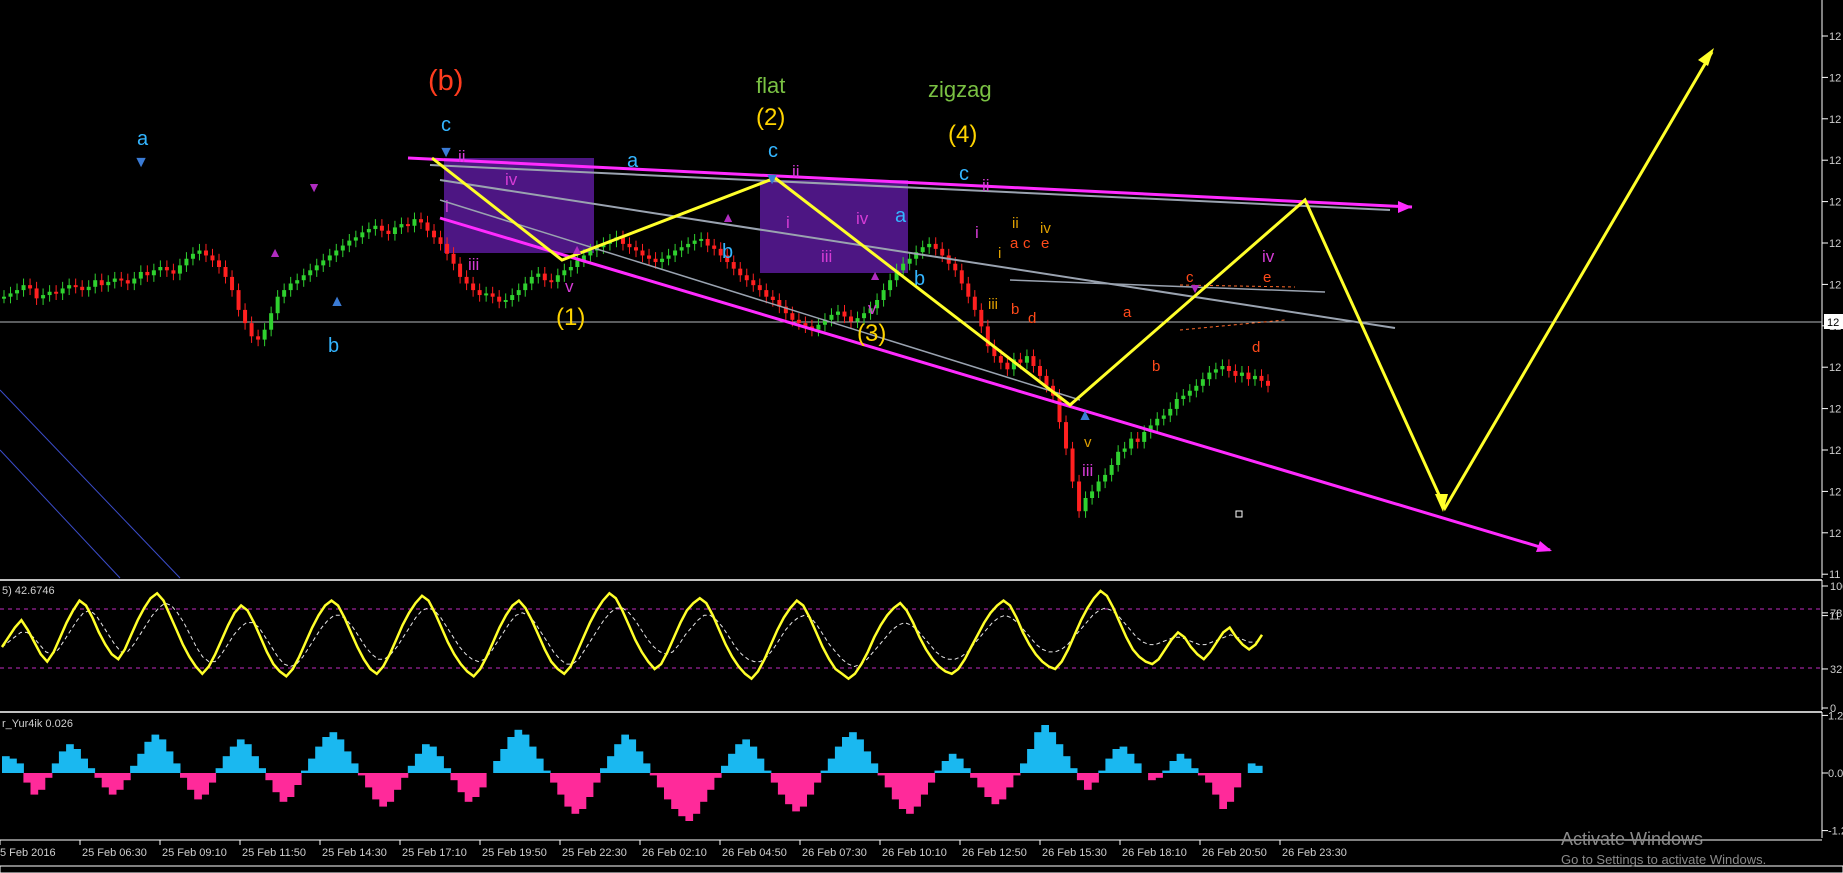  What do you see at coordinates (1127, 312) in the screenshot?
I see `wave-label: a` at bounding box center [1127, 312].